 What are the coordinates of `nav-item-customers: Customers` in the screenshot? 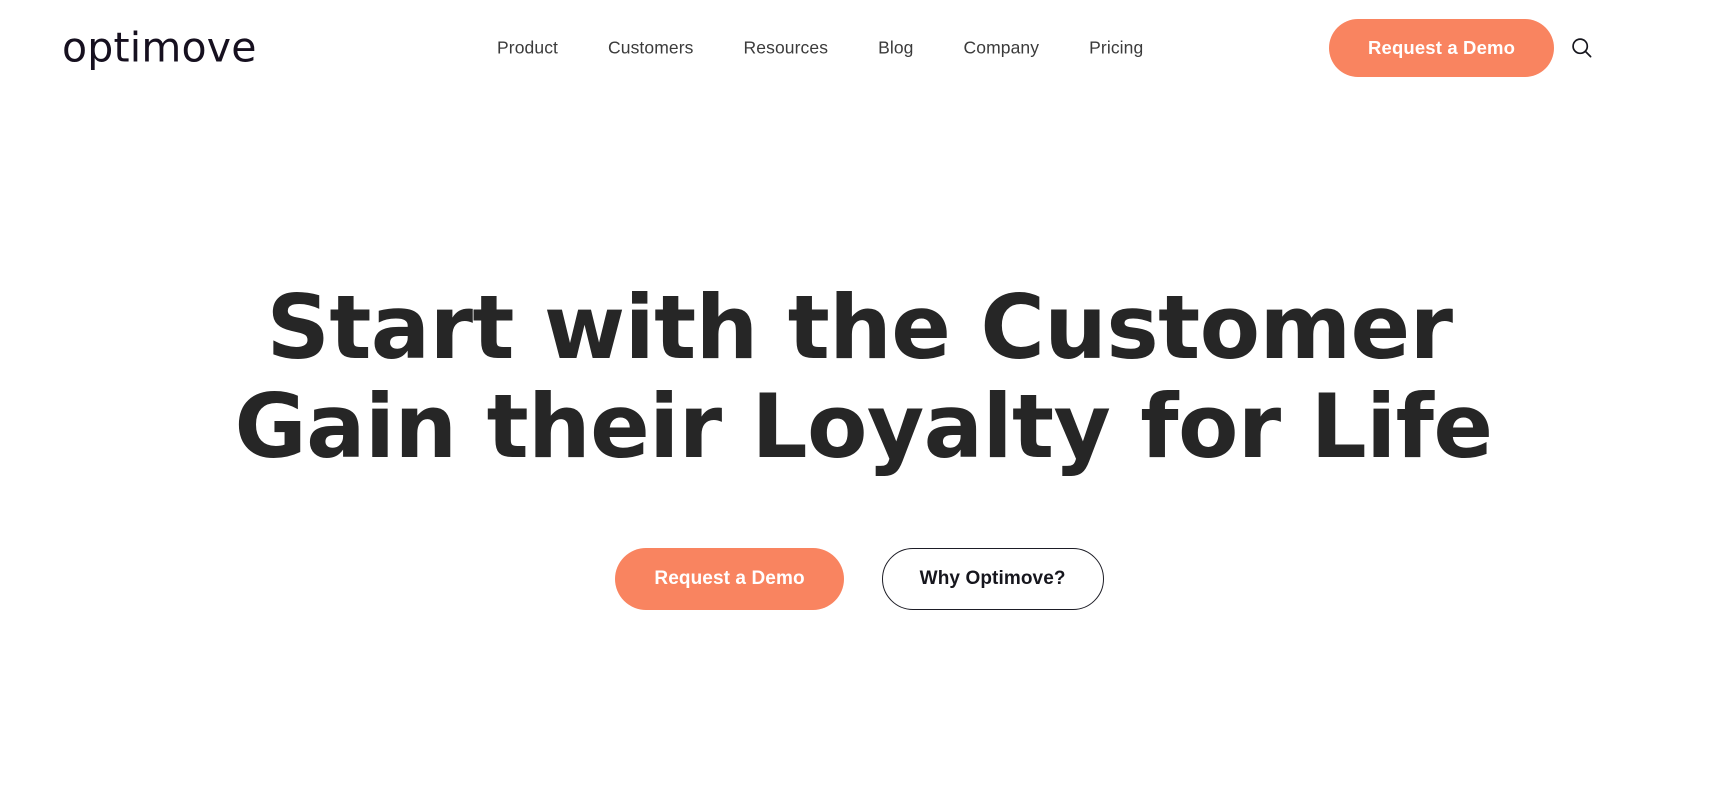 It's located at (651, 48).